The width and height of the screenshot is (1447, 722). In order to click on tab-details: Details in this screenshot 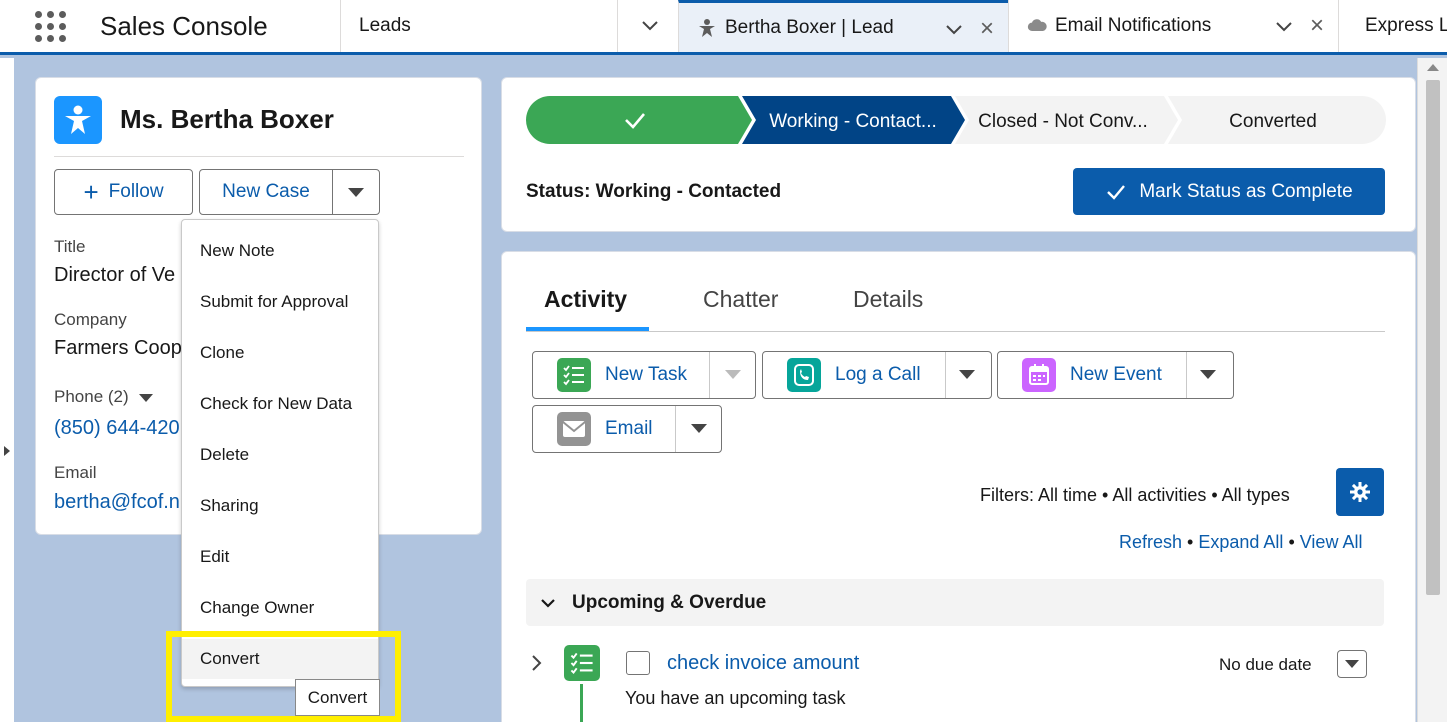, I will do `click(888, 299)`.